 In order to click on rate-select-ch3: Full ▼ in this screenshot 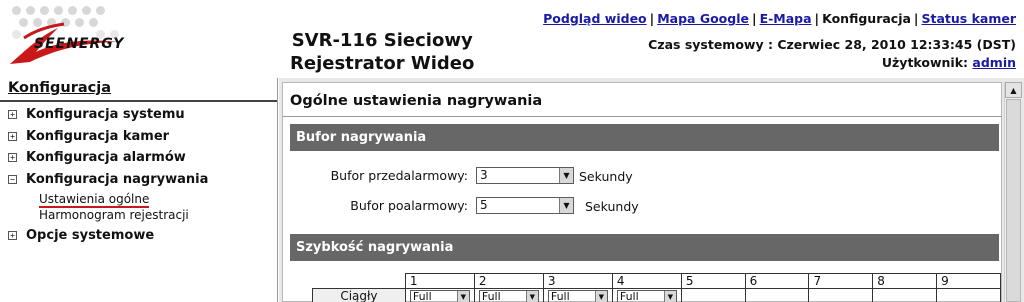, I will do `click(577, 296)`.